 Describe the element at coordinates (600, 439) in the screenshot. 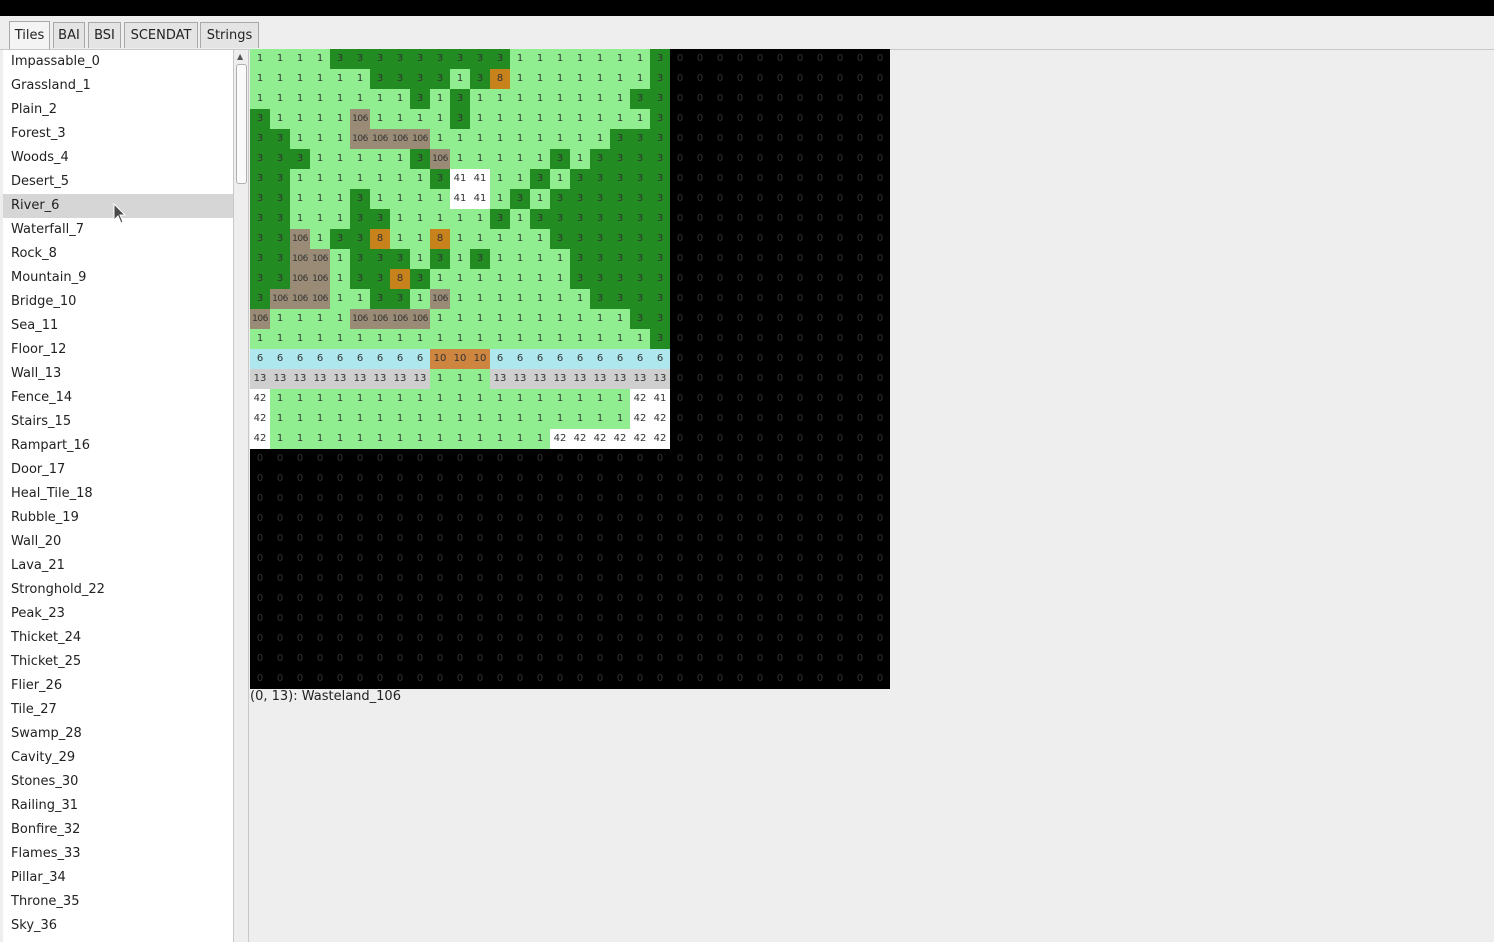

I see `map-tile: 42` at that location.